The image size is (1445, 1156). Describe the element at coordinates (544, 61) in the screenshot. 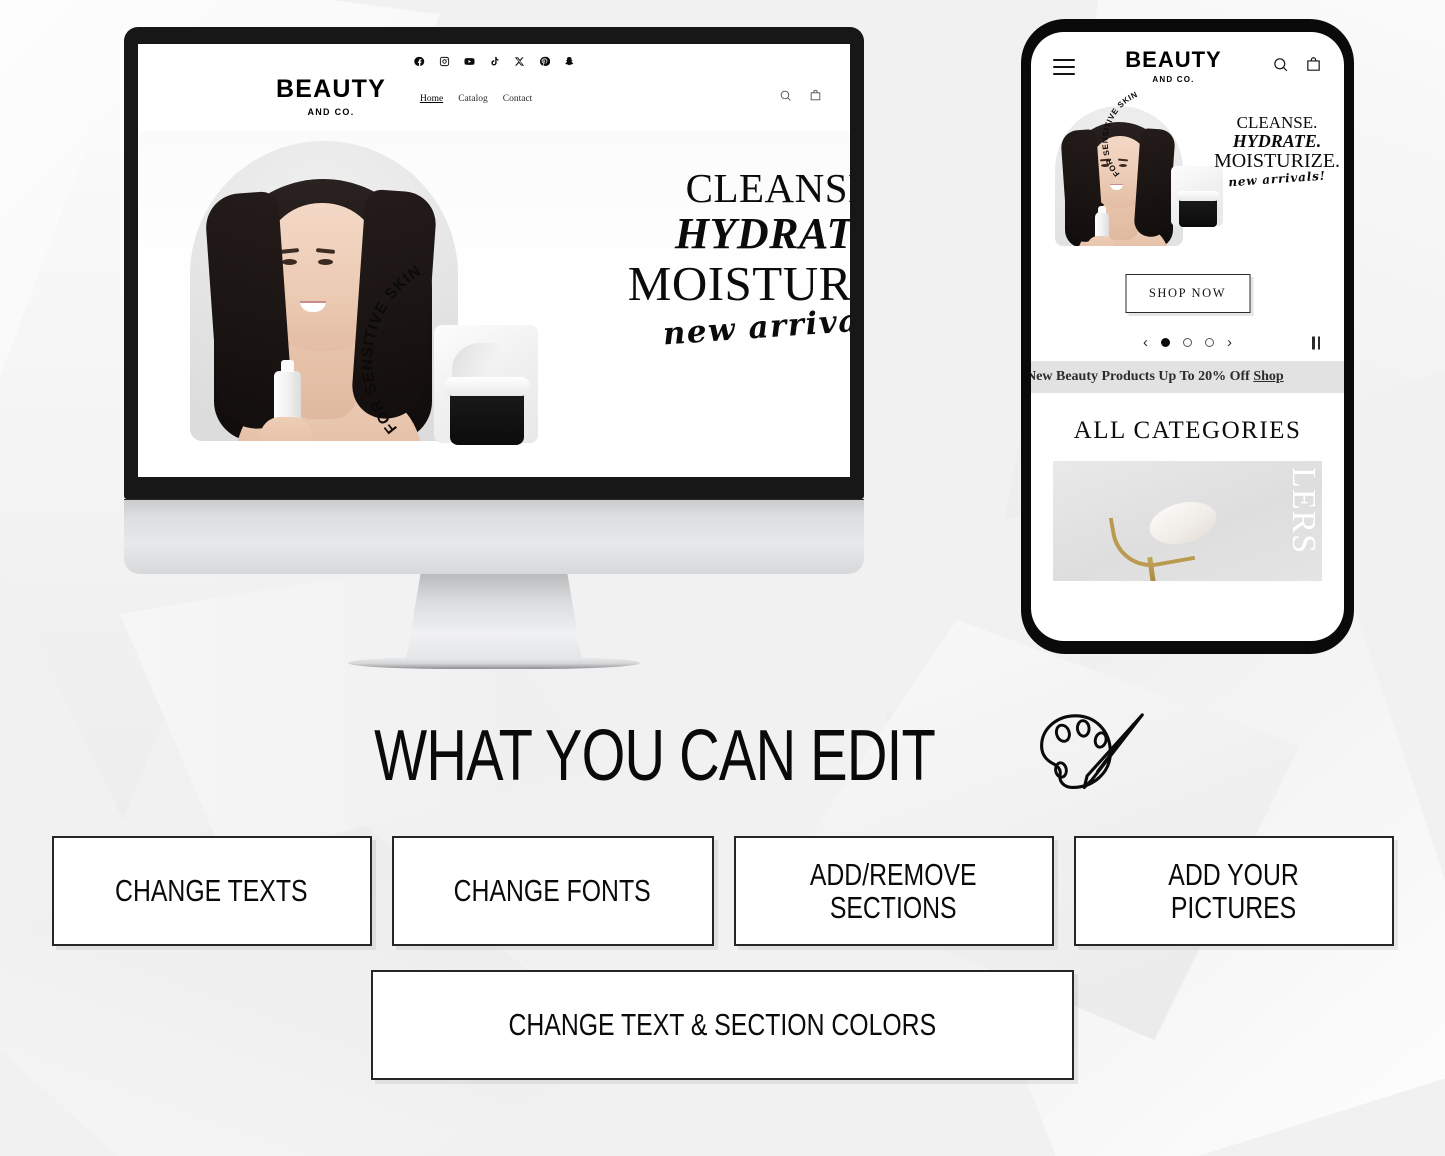

I see `pinterest-icon` at that location.